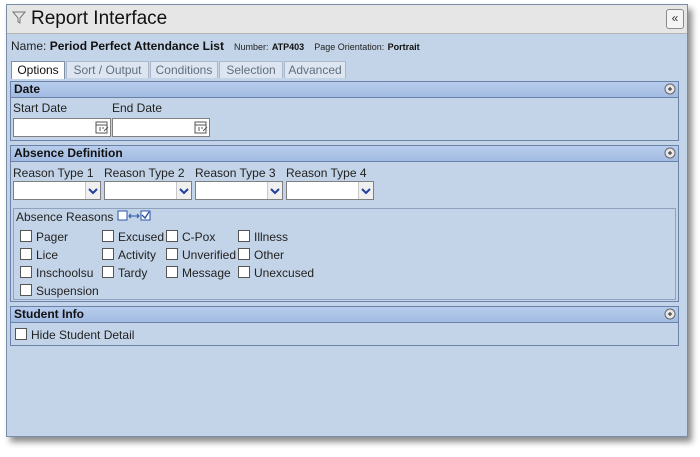 This screenshot has width=700, height=457. I want to click on filter-icon, so click(19, 17).